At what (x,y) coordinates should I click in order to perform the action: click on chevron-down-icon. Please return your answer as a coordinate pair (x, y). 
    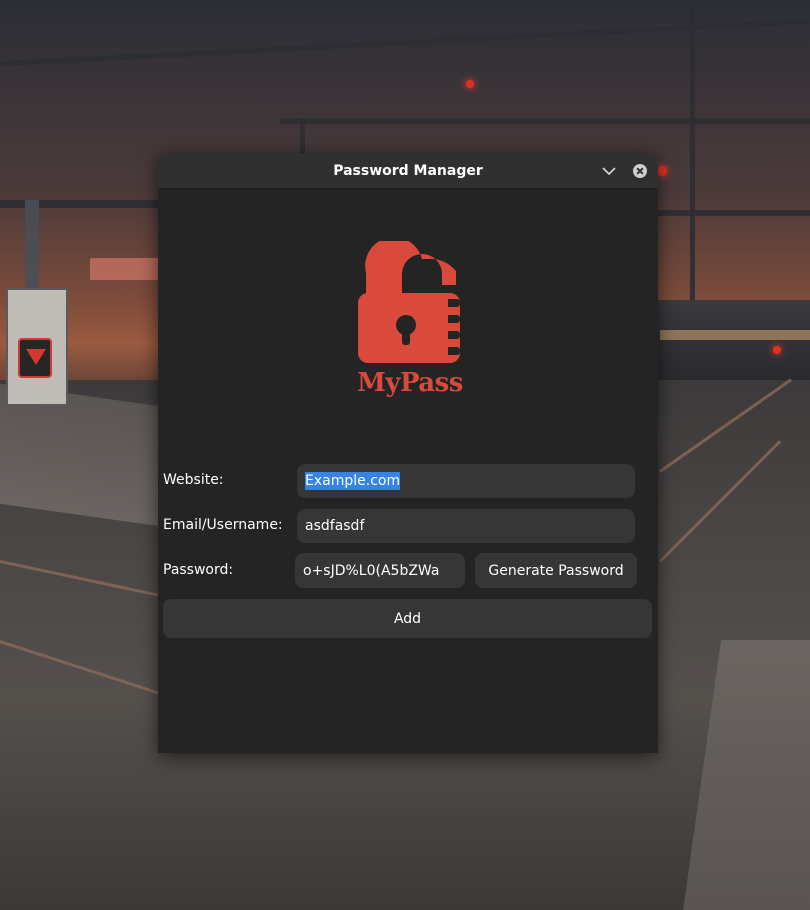
    Looking at the image, I should click on (609, 171).